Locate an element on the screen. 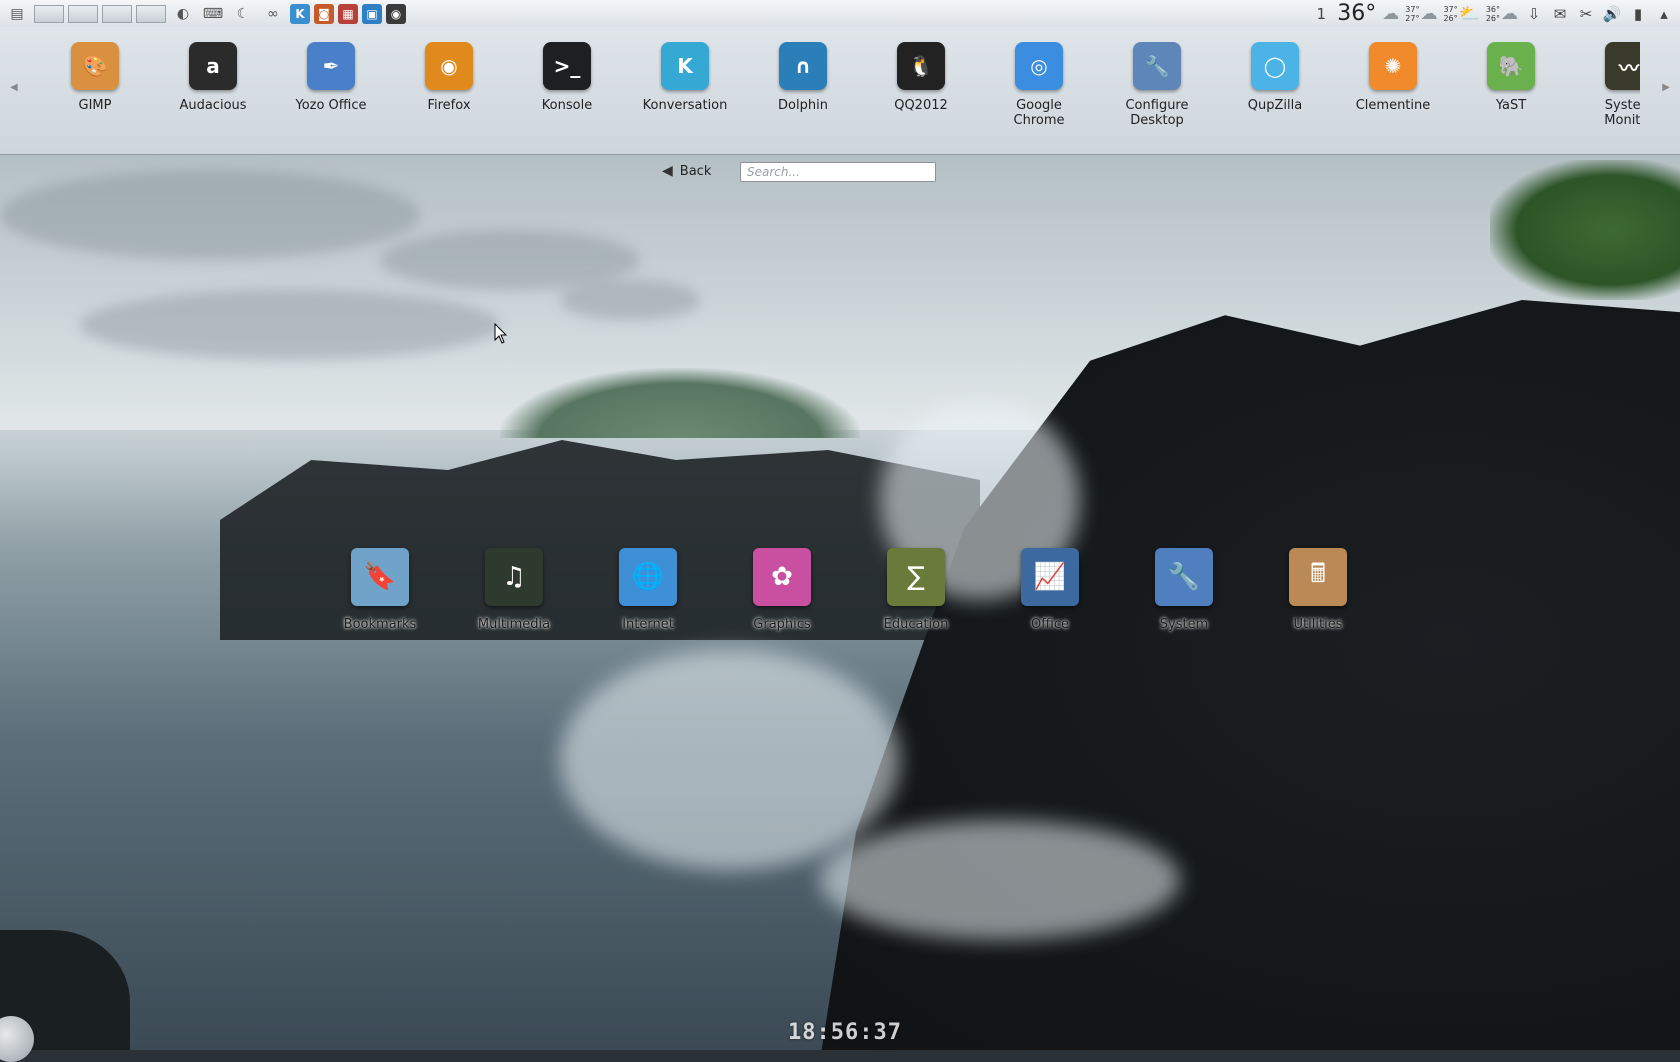  tray-expand-icon: ▴ is located at coordinates (1664, 14).